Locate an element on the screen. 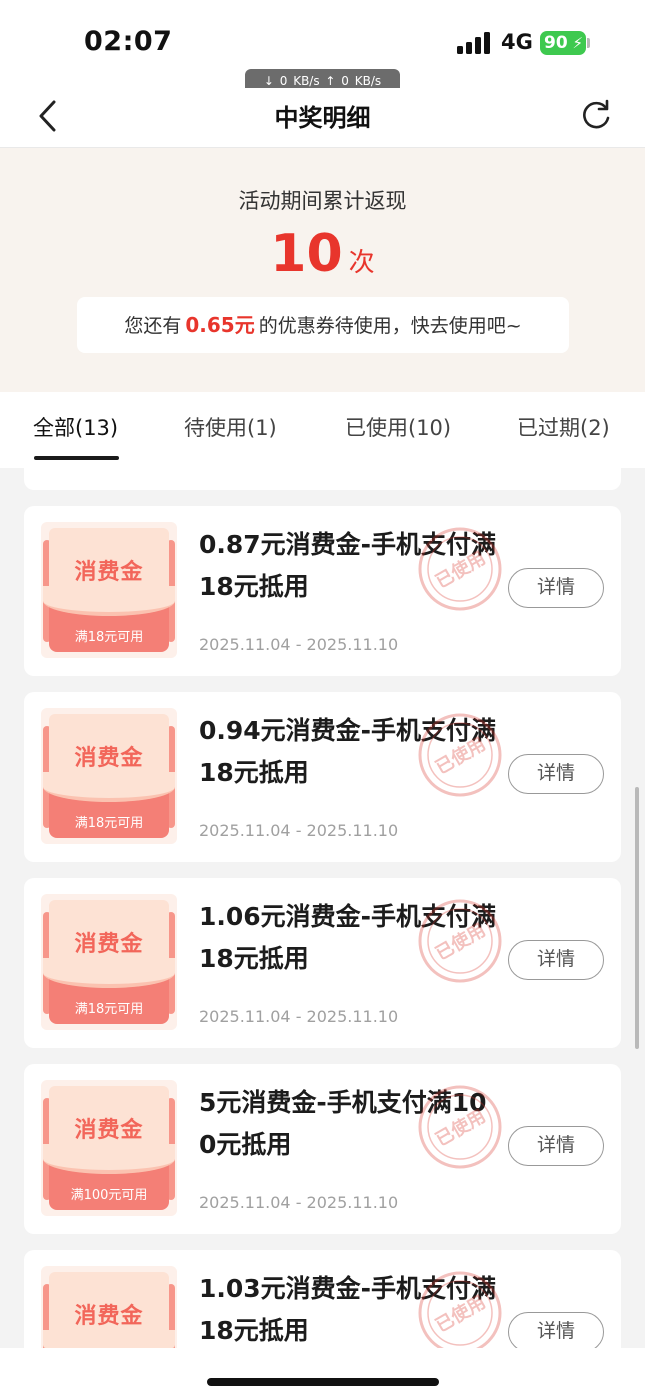  page-title: 中奖明细 is located at coordinates (322, 118).